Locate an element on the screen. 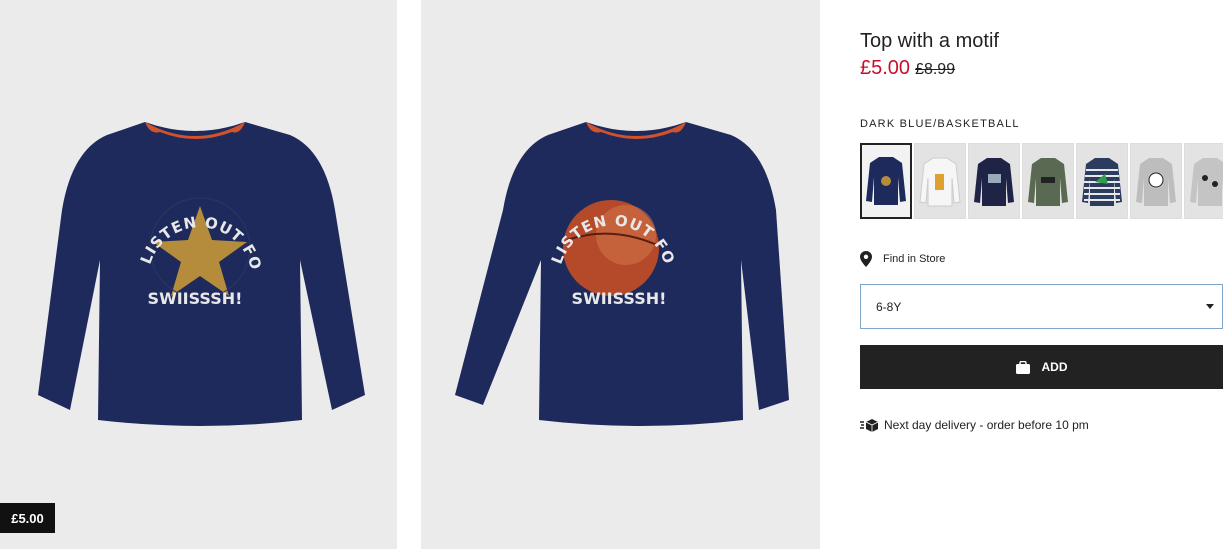 The height and width of the screenshot is (549, 1223). find-in-store-link: Find in Store is located at coordinates (902, 259).